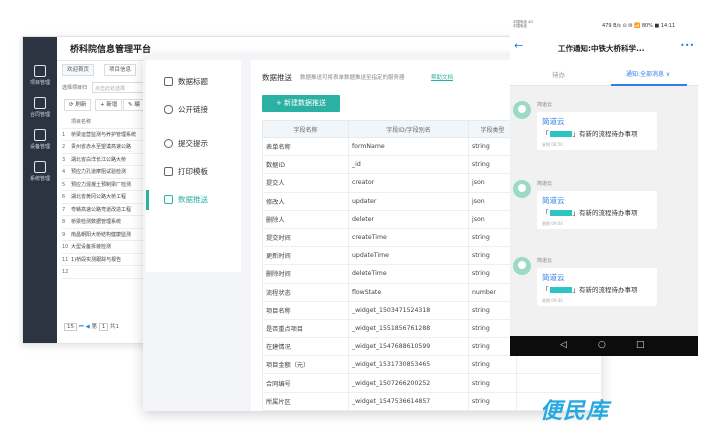 The height and width of the screenshot is (430, 720). I want to click on field-row: 项目金额（元） _widget_1531730853465 string, so click(432, 365).